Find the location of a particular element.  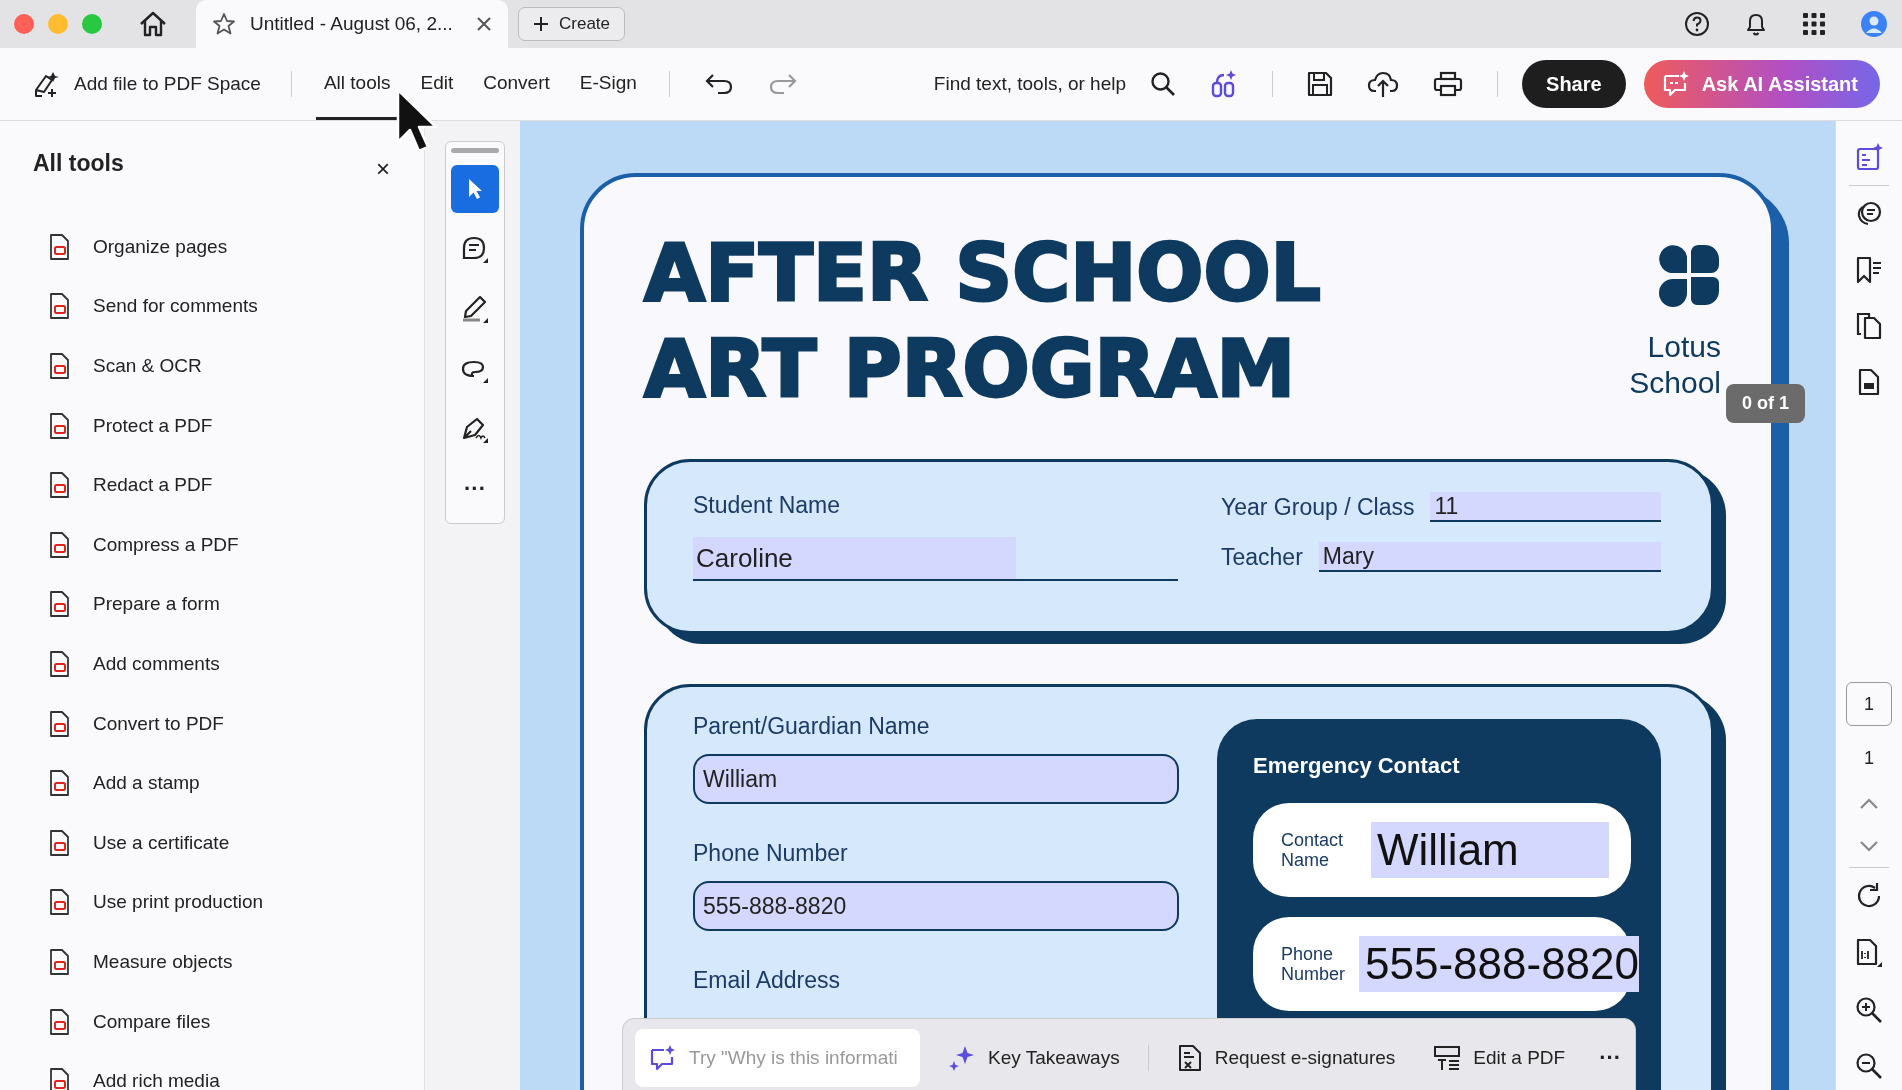

field-label: Parent/Guardian Name is located at coordinates (812, 726).